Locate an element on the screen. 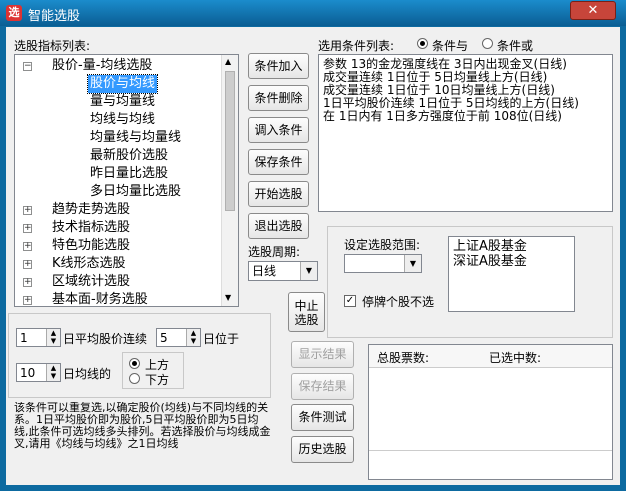 Image resolution: width=626 pixels, height=491 pixels. tree-item-label: 最新股价选股 is located at coordinates (129, 155).